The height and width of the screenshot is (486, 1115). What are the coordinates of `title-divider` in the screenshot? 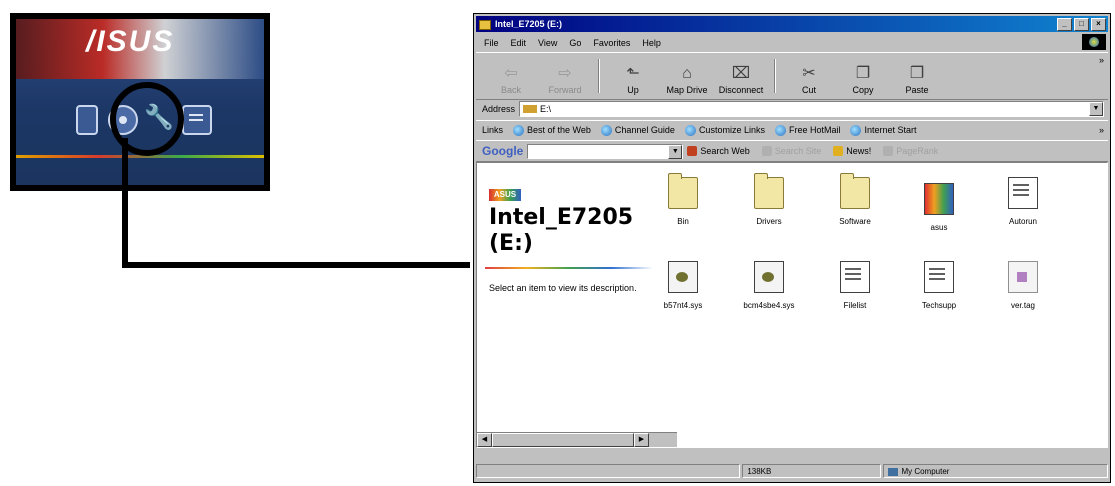 It's located at (569, 268).